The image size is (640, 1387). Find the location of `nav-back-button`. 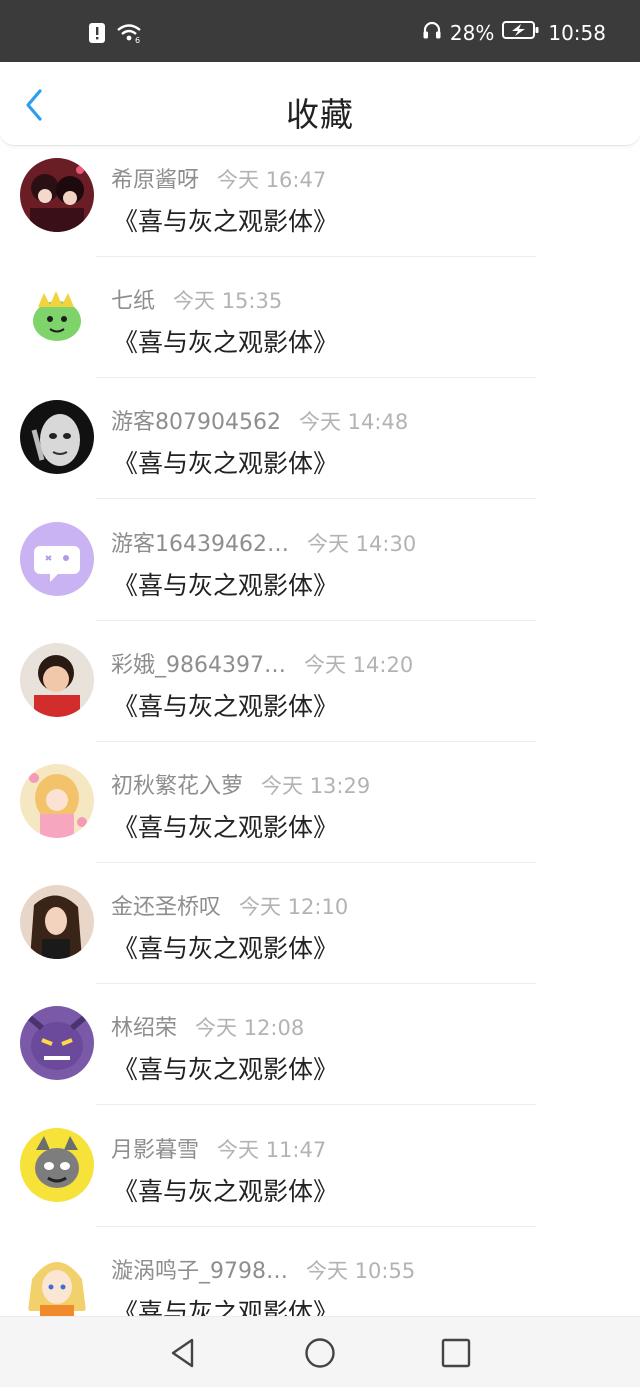

nav-back-button is located at coordinates (184, 1353).